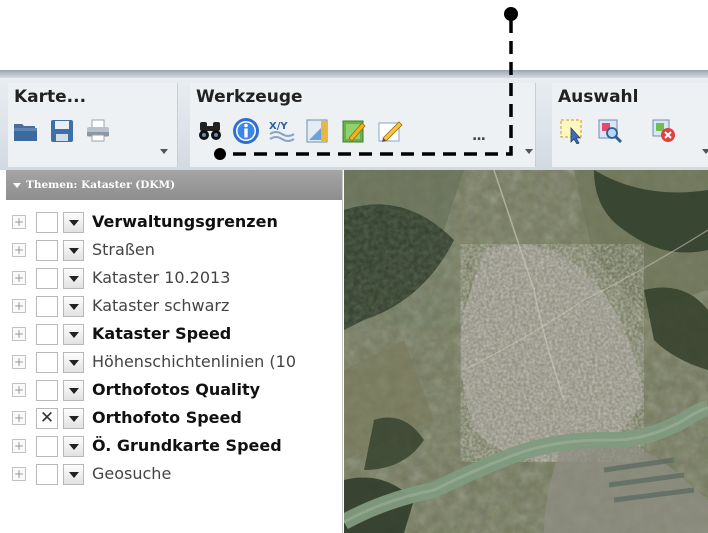 This screenshot has height=533, width=708. I want to click on svg-text: X/Y, so click(278, 126).